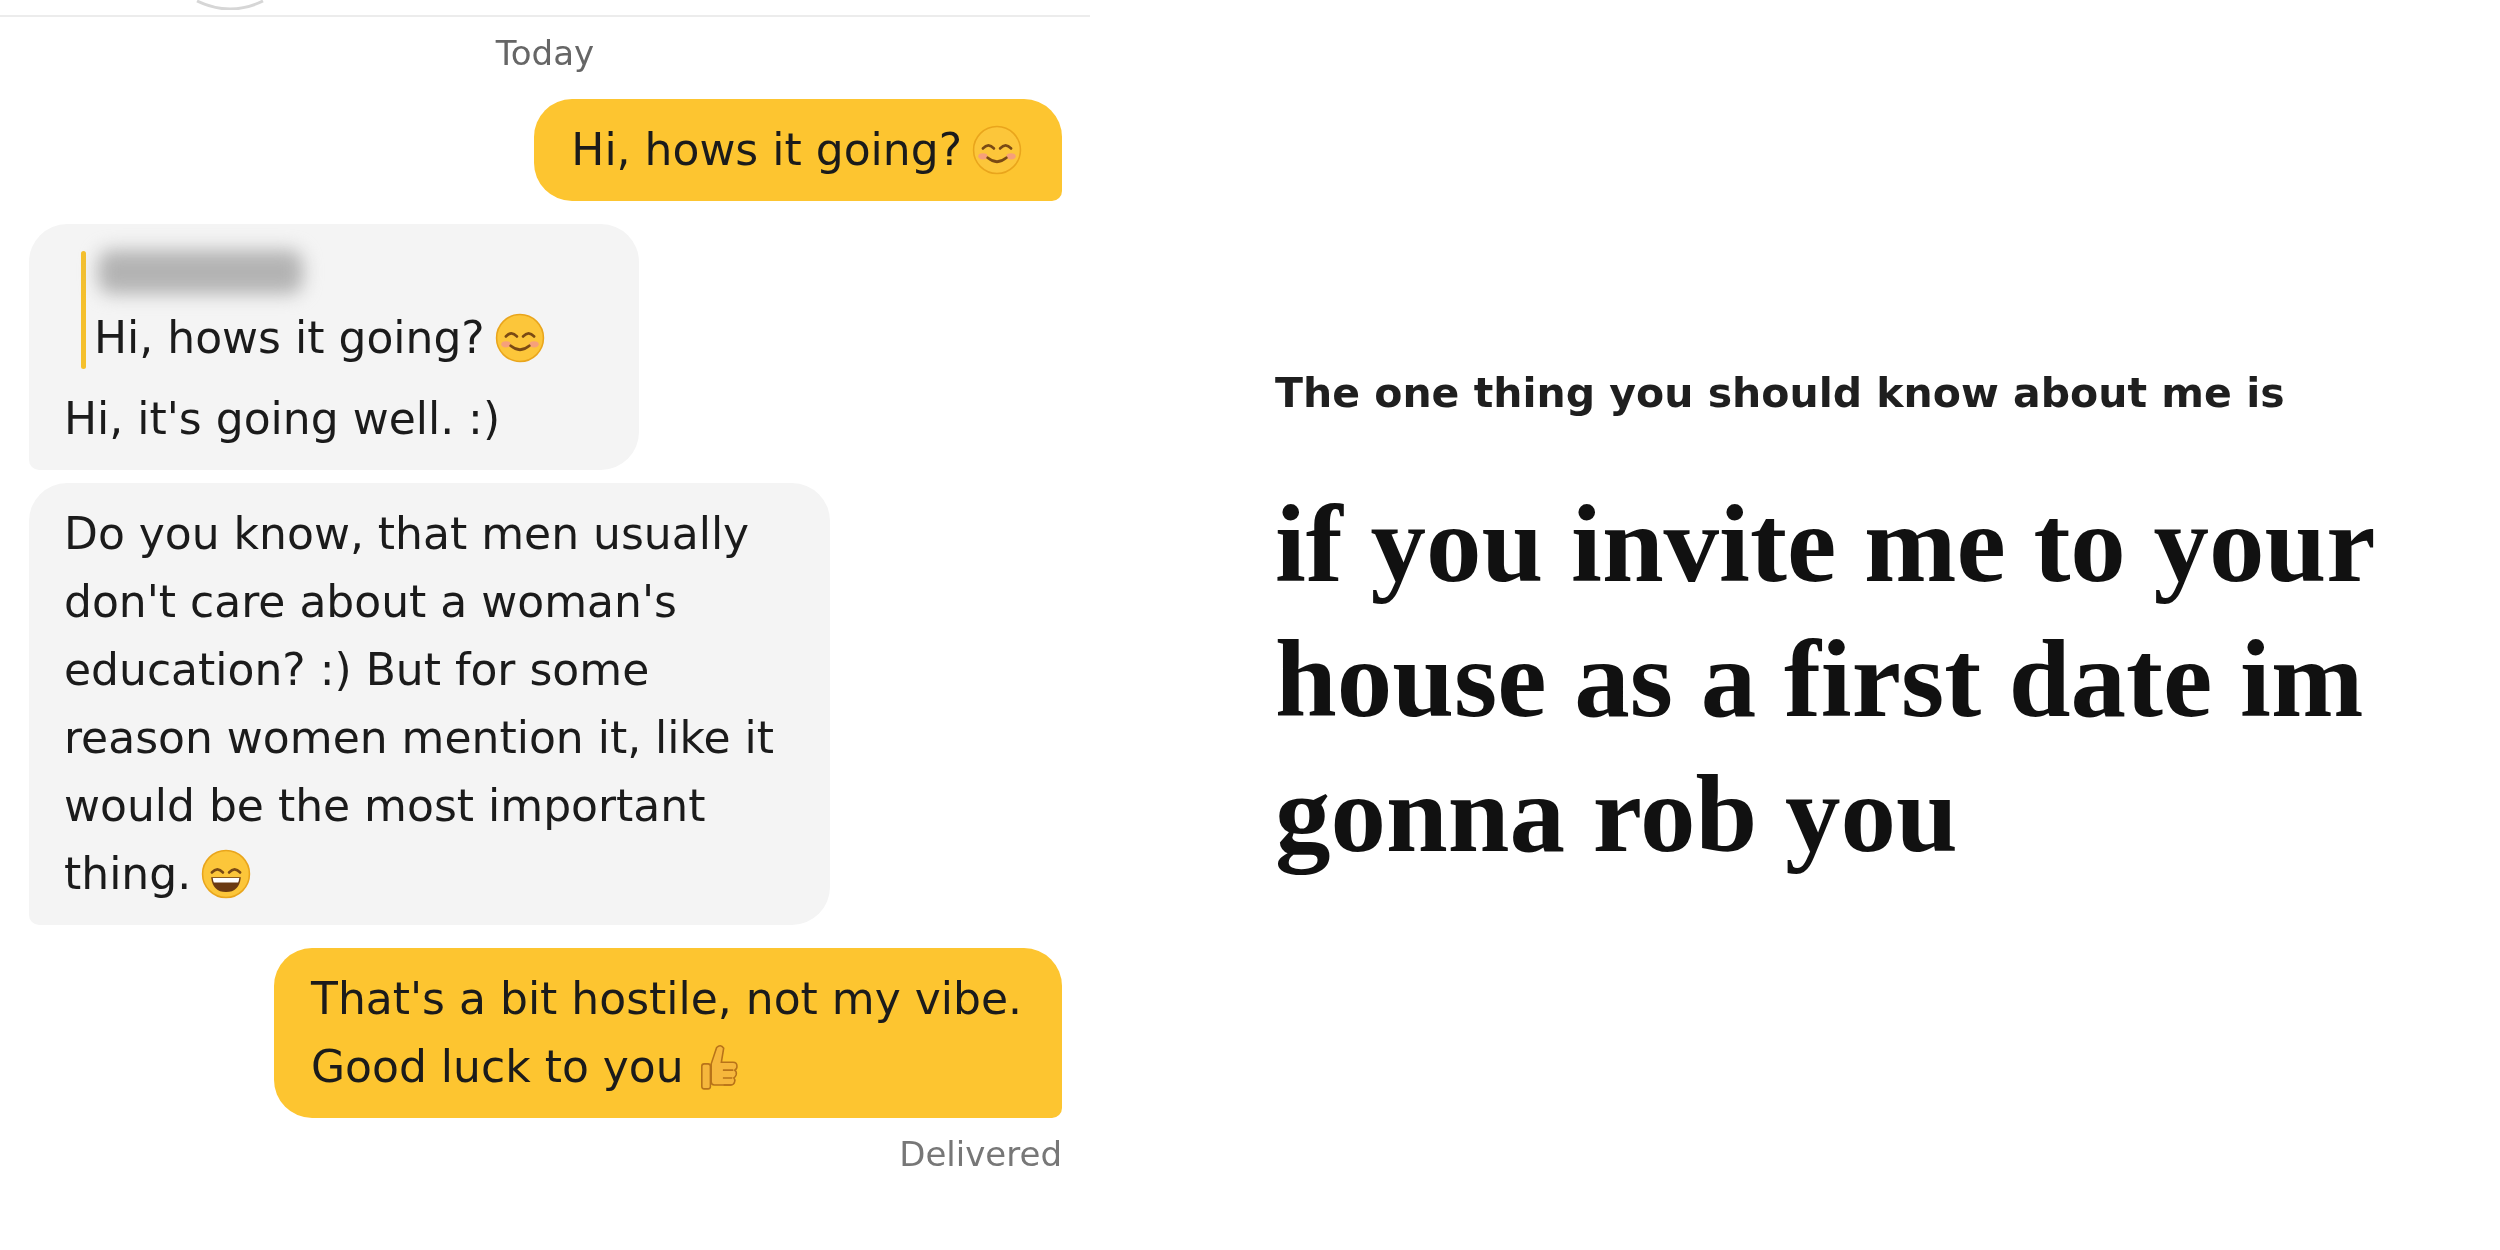 This screenshot has height=1250, width=2500. What do you see at coordinates (128, 873) in the screenshot?
I see `message-text: thing.` at bounding box center [128, 873].